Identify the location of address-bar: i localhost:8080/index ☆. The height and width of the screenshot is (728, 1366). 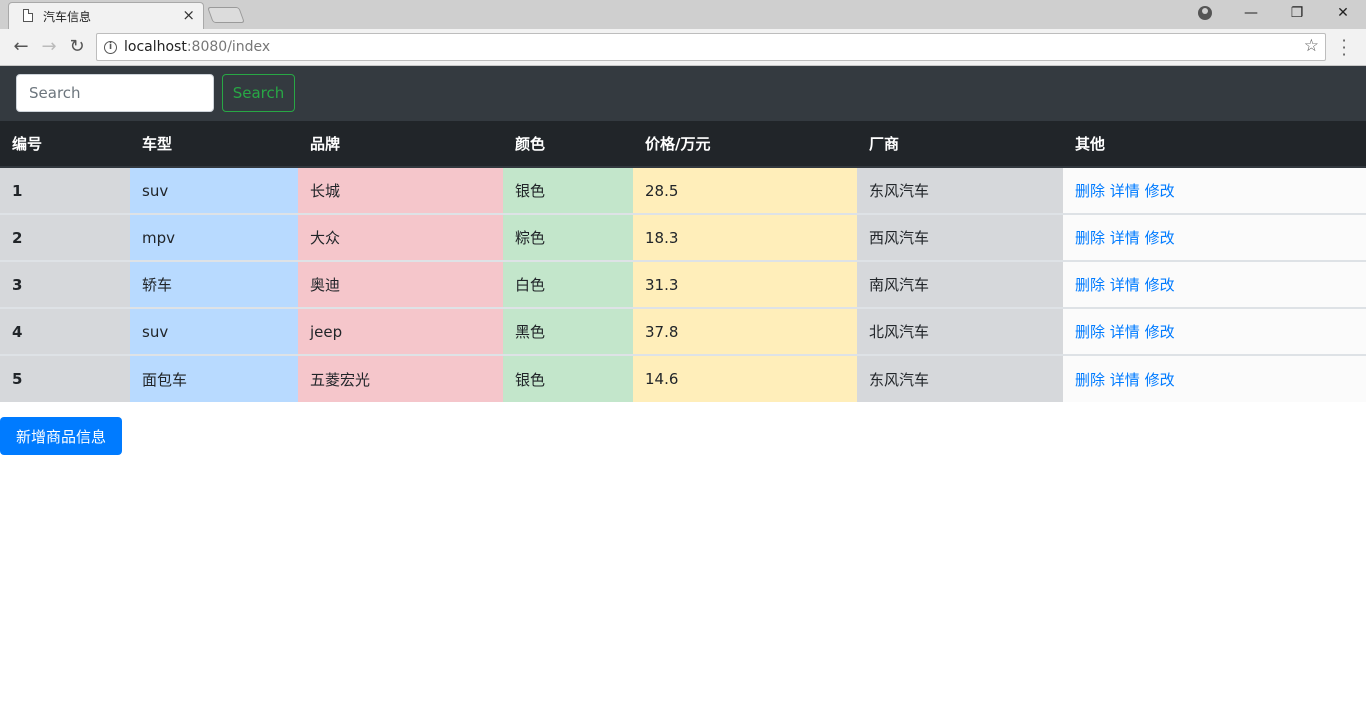
(711, 47).